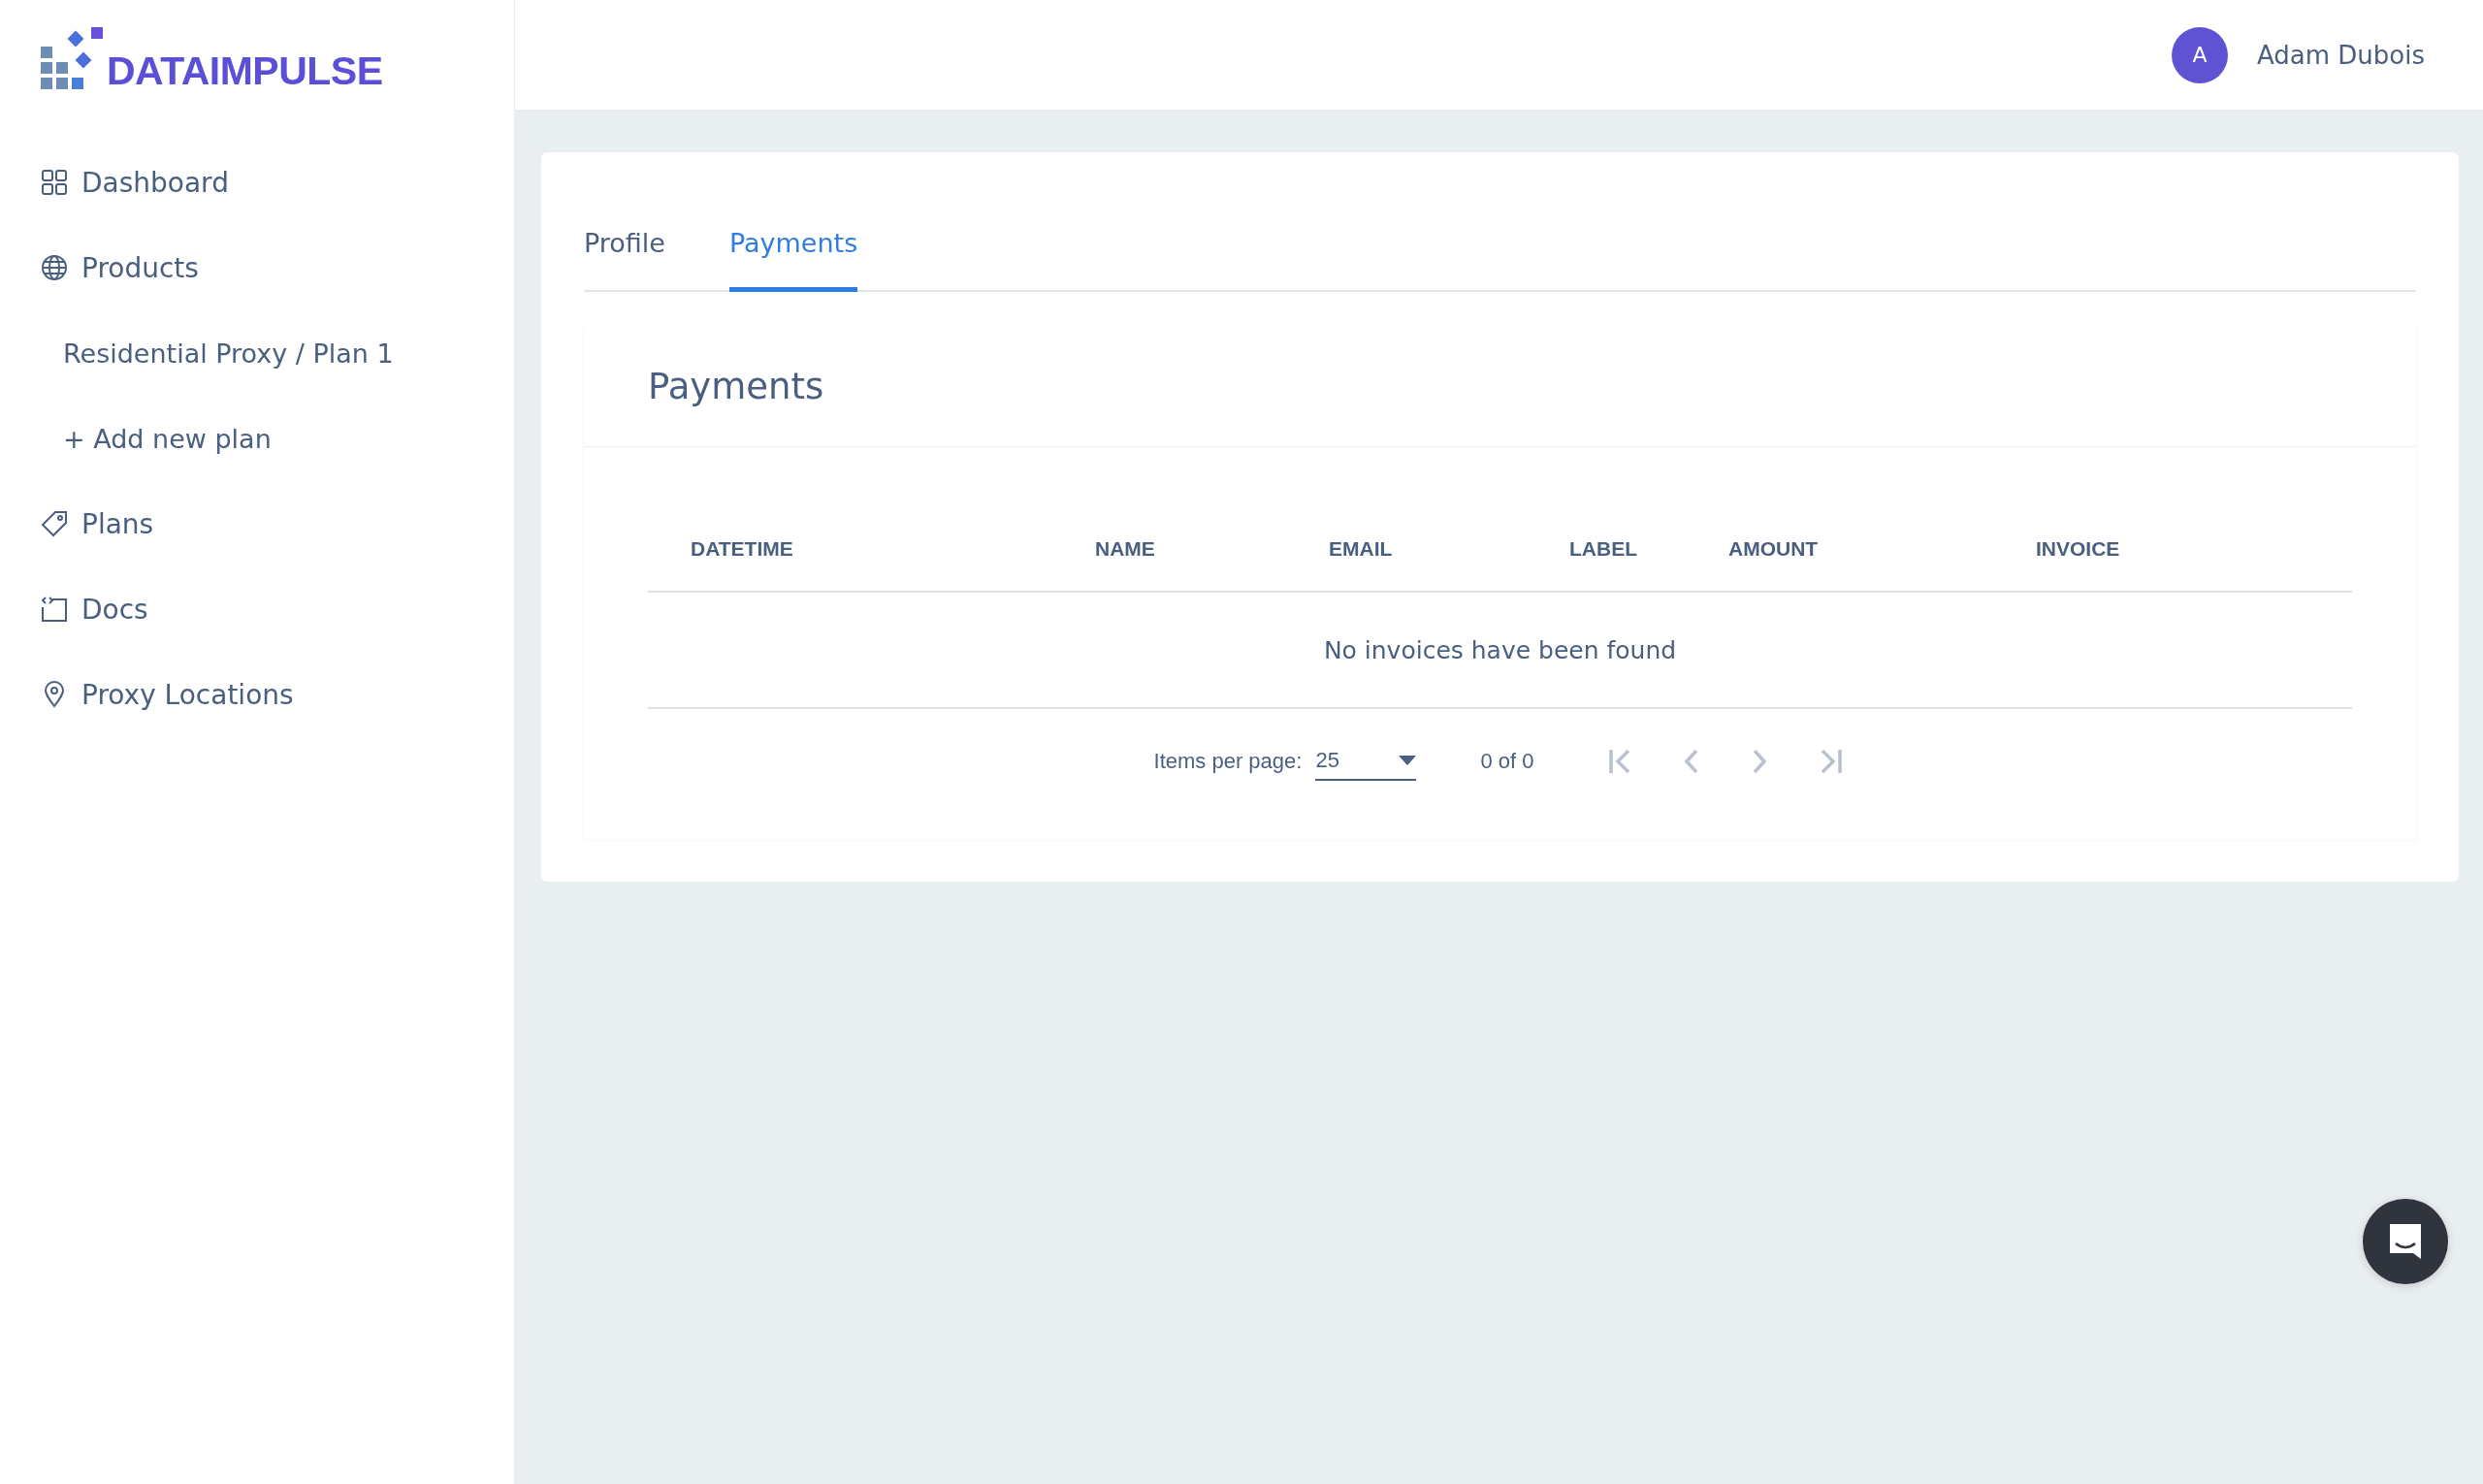 The image size is (2483, 1484). Describe the element at coordinates (1774, 549) in the screenshot. I see `column-header: AMOUNT` at that location.